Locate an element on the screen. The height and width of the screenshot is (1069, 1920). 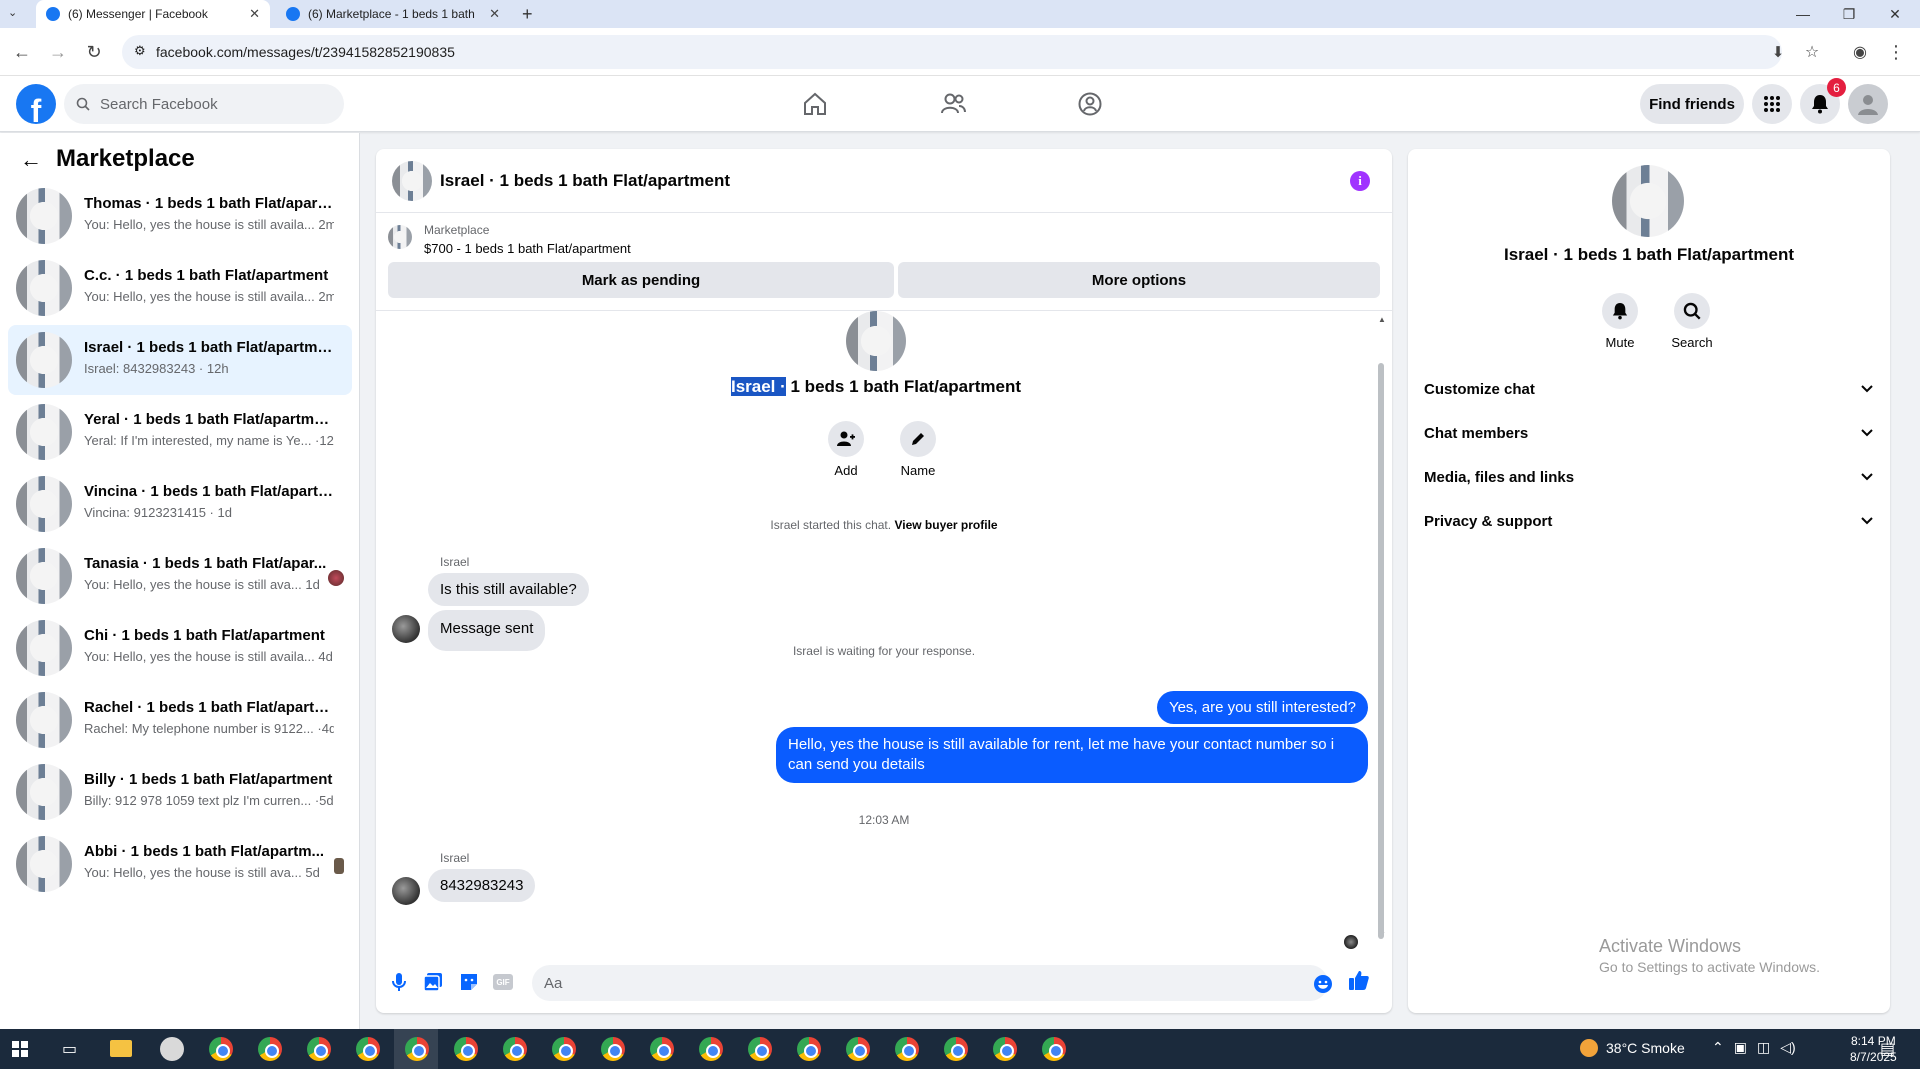
profile-icon: ◉ is located at coordinates (1860, 52).